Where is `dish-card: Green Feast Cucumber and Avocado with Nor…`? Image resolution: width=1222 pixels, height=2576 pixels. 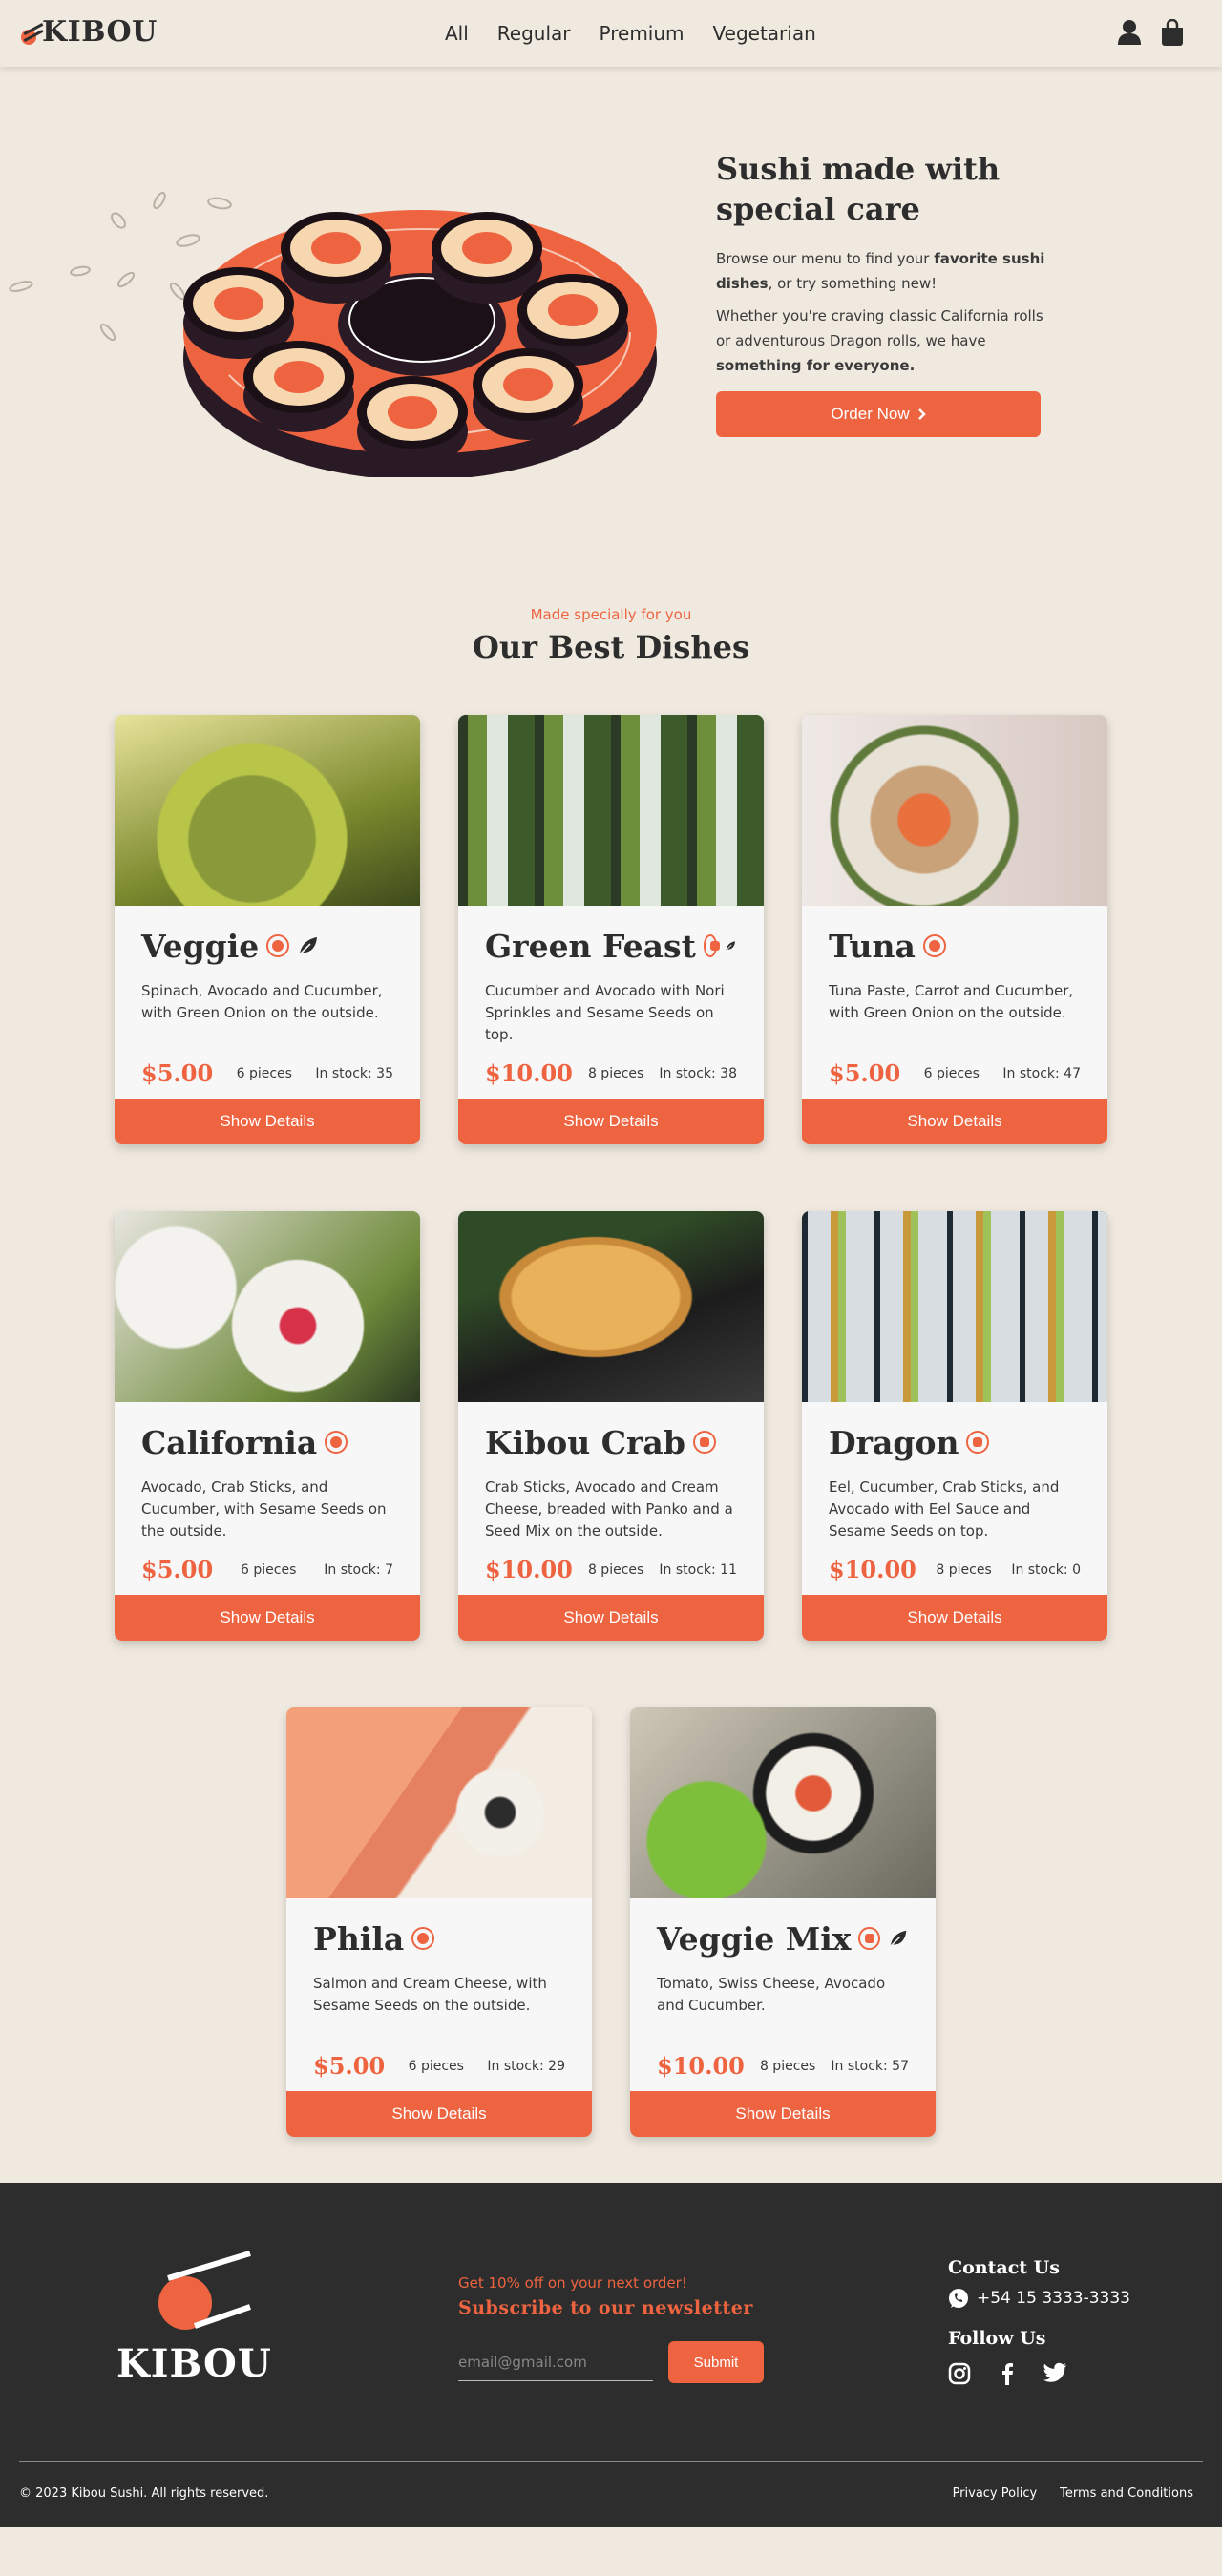
dish-card: Green Feast Cucumber and Avocado with Nor… is located at coordinates (611, 929).